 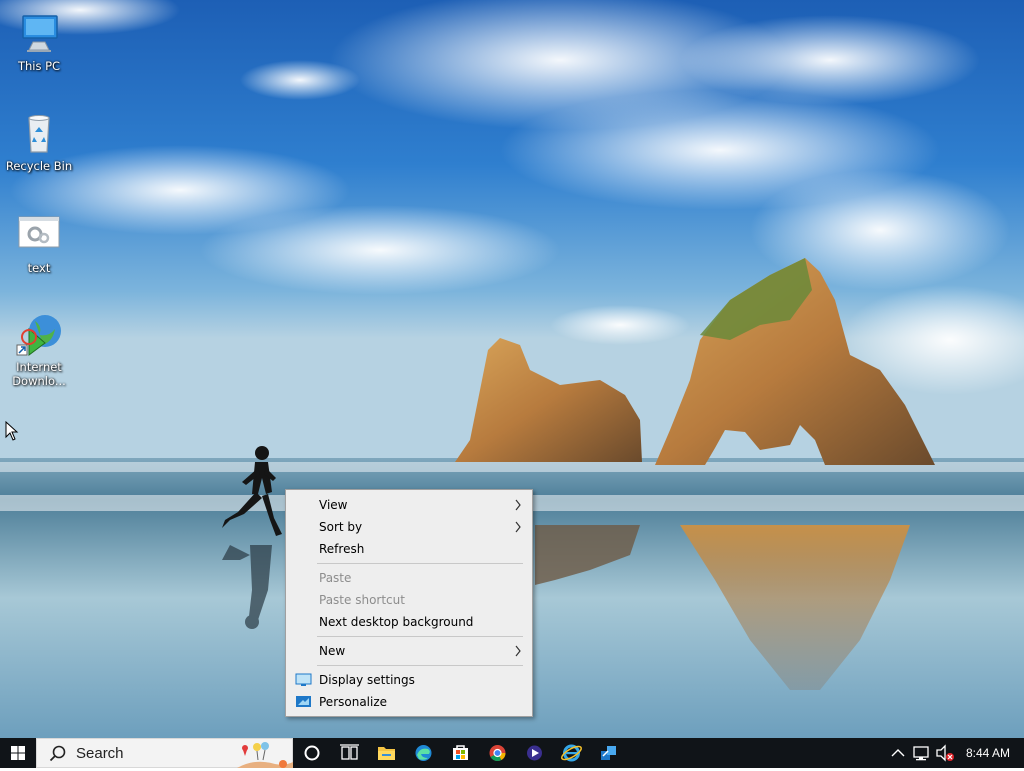 I want to click on menu-item-label: Personalize, so click(x=353, y=702).